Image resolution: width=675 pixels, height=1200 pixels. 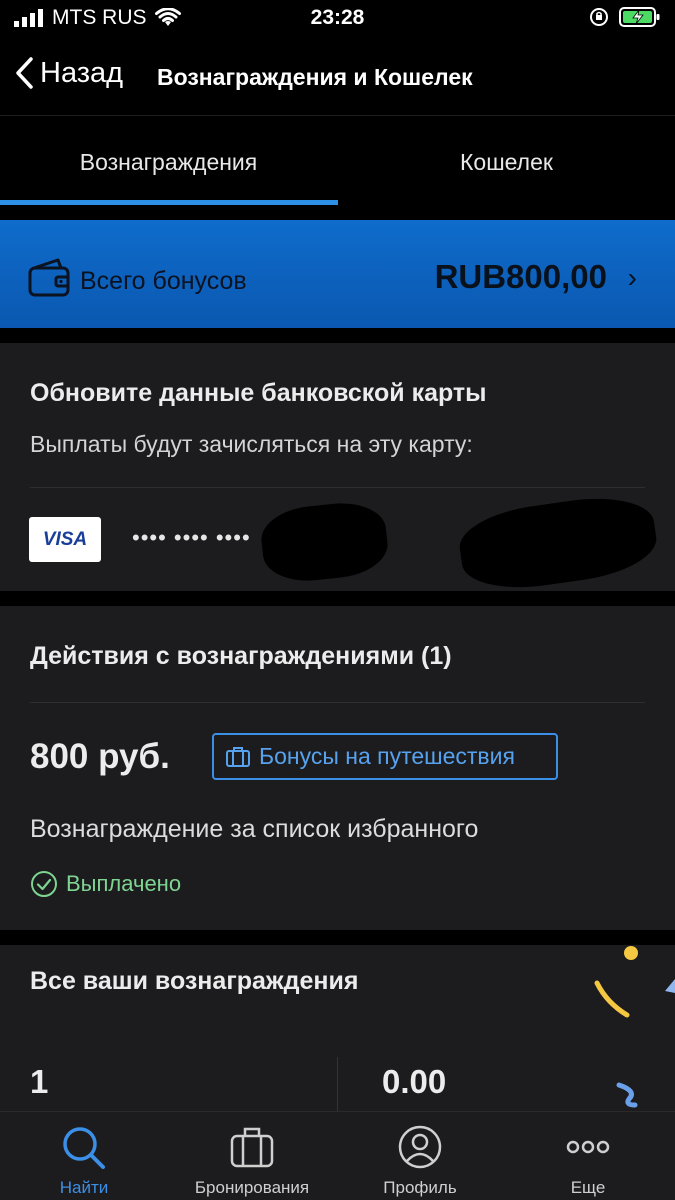 I want to click on check-circle-icon, so click(x=44, y=884).